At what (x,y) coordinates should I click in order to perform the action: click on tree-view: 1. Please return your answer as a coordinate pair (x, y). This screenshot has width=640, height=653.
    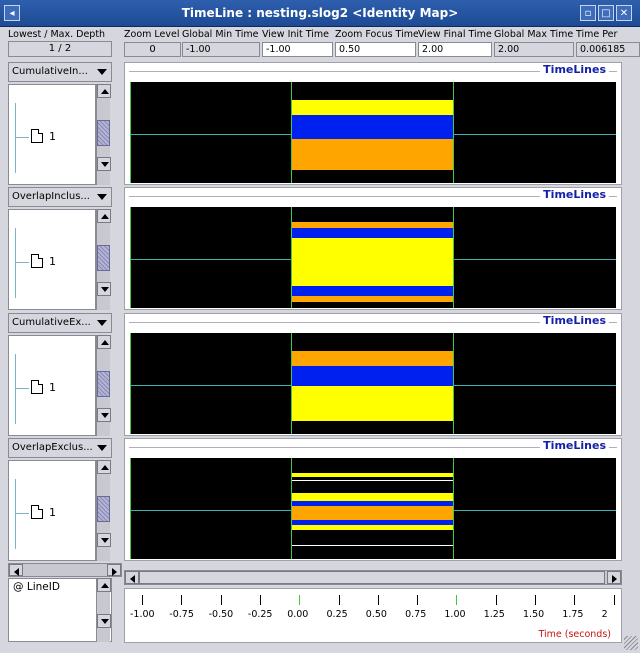
    Looking at the image, I should click on (52, 259).